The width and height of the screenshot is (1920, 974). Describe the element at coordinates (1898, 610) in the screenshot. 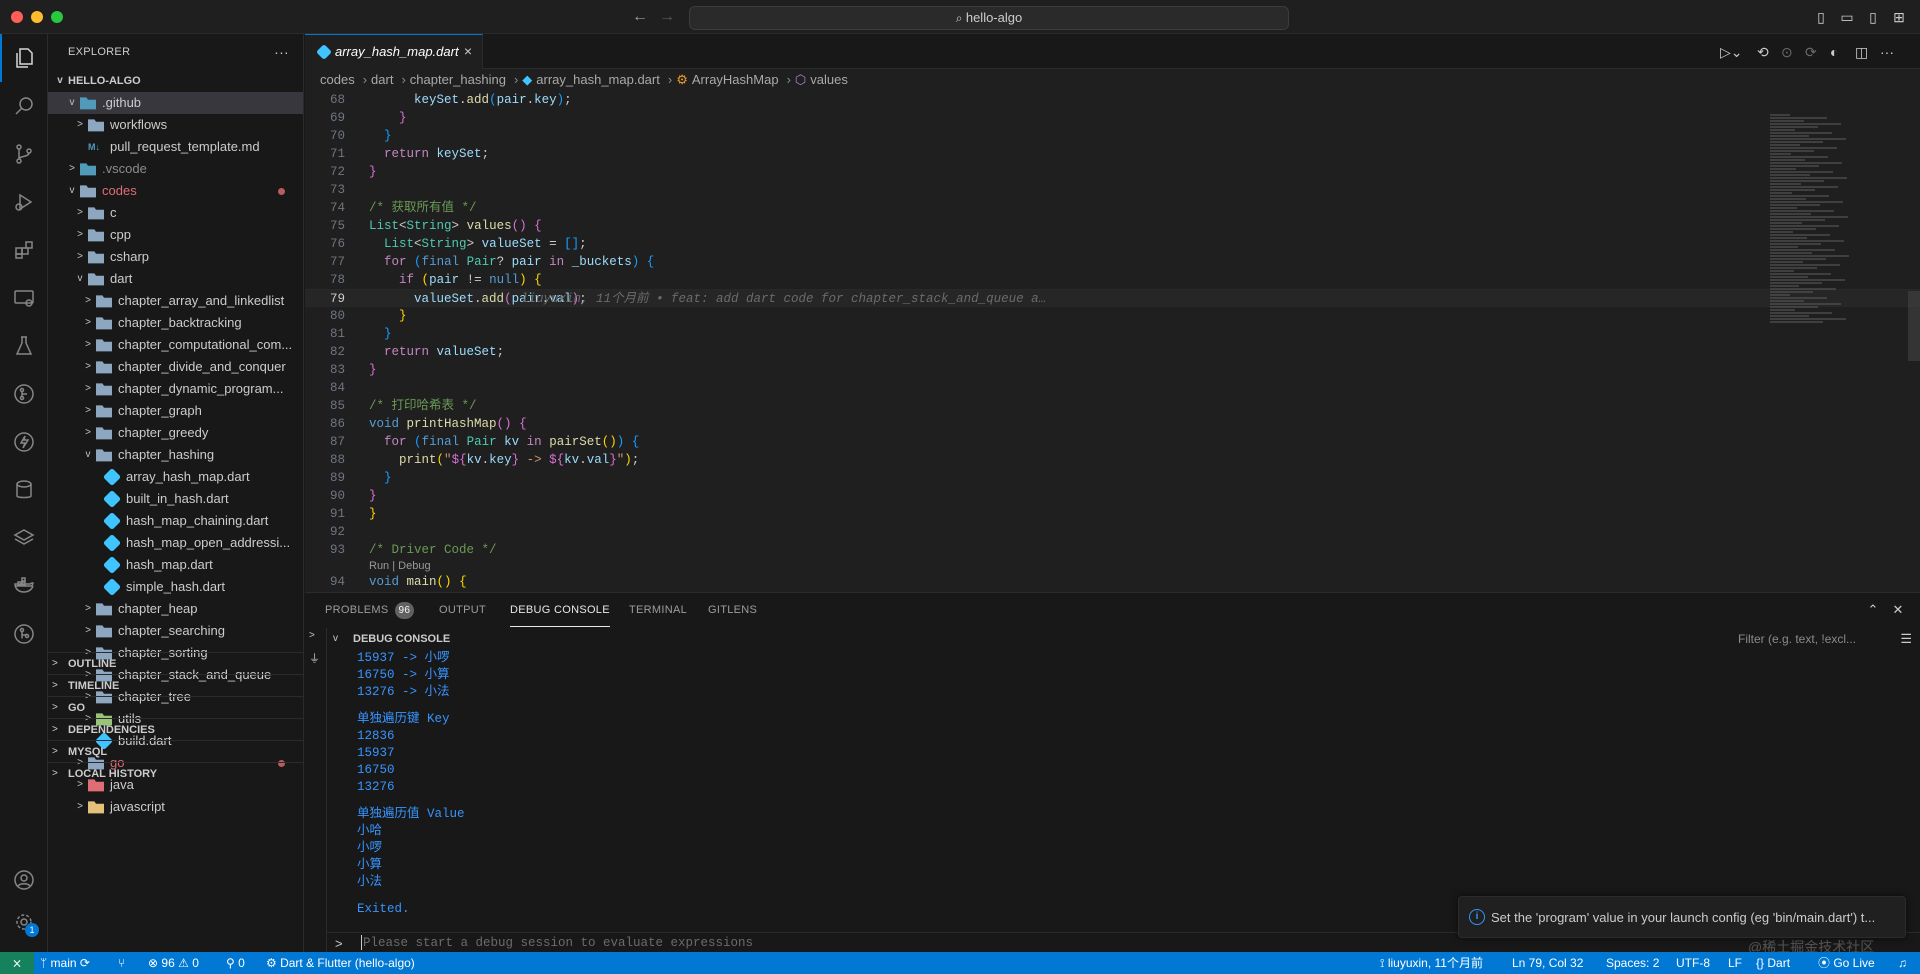

I see `close-panel-icon: ✕` at that location.